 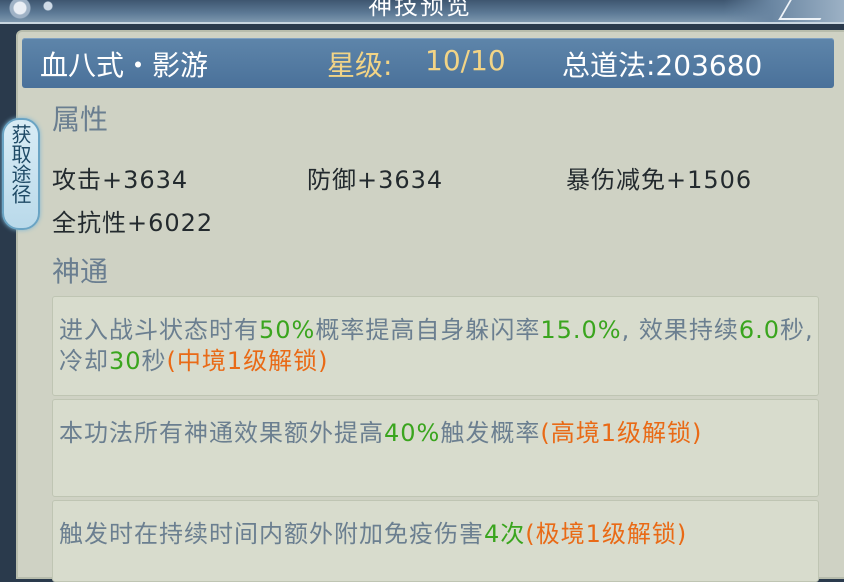 I want to click on ability-text-normal: , 效果持续, so click(x=680, y=330).